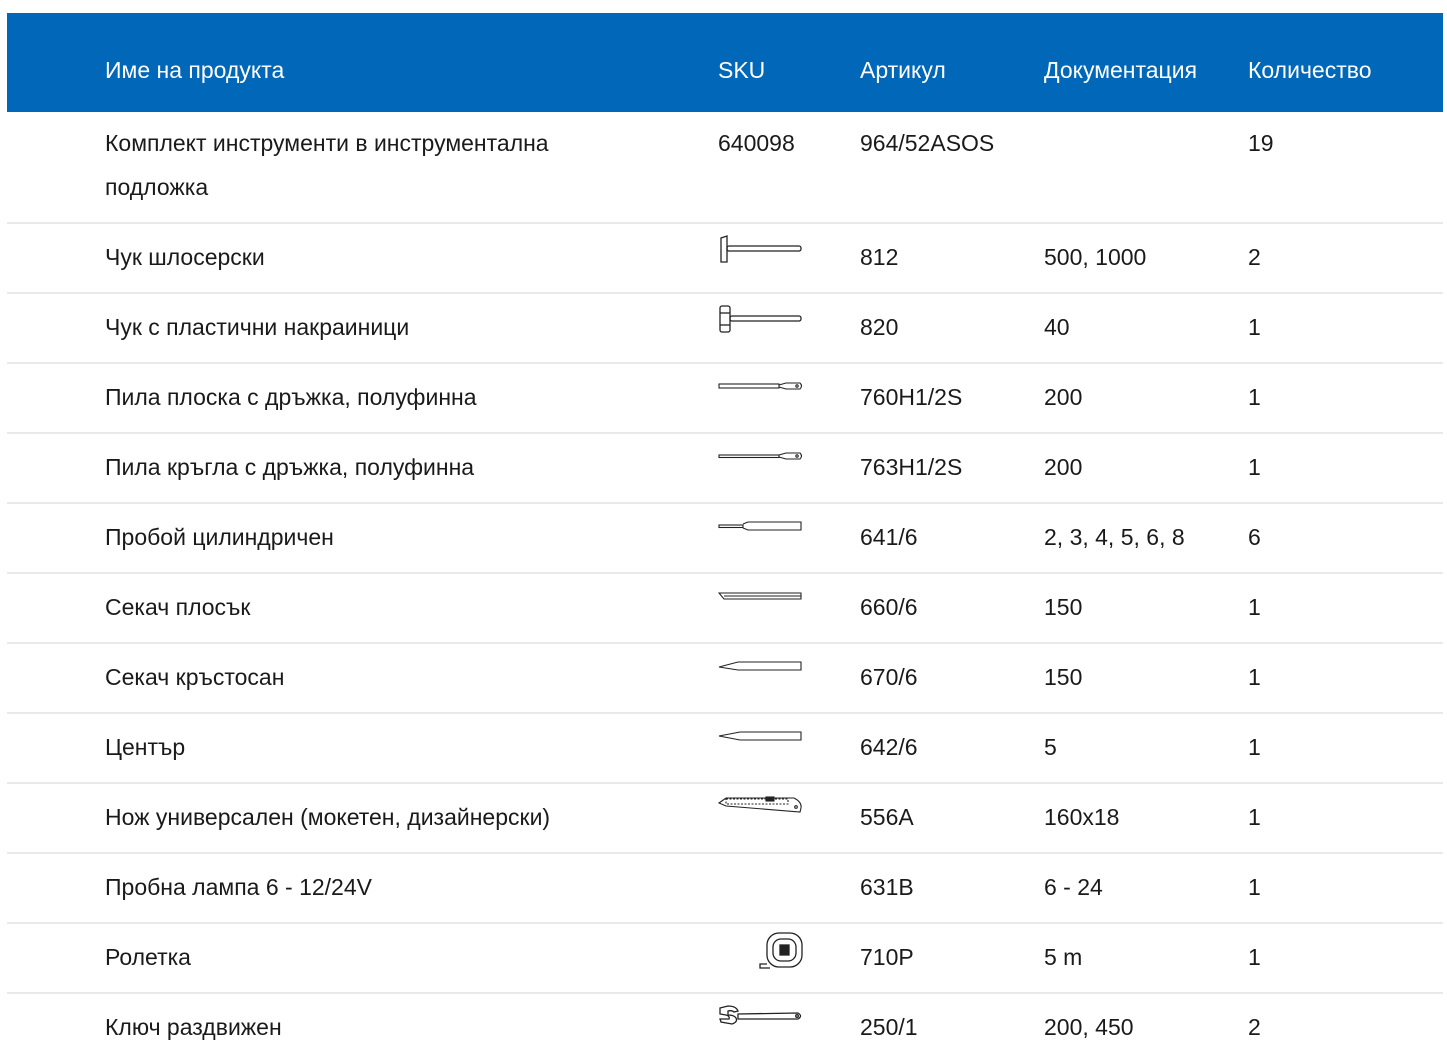 The width and height of the screenshot is (1447, 1062). Describe the element at coordinates (1089, 1027) in the screenshot. I see `product-documentation: 200, 450` at that location.